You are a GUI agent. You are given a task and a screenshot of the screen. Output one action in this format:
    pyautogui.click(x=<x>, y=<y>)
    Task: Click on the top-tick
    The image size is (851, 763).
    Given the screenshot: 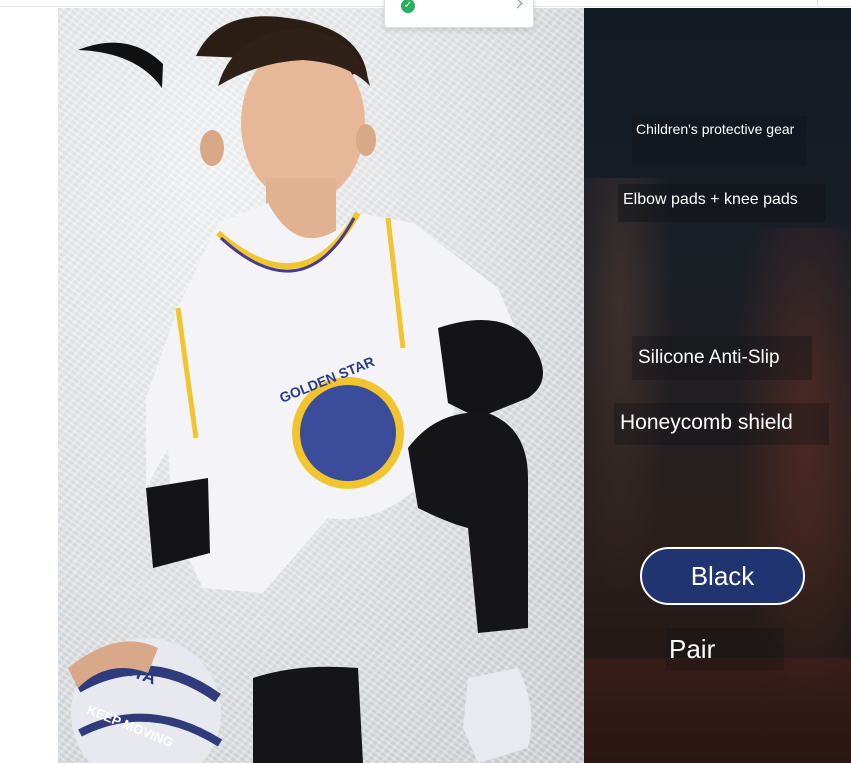 What is the action you would take?
    pyautogui.click(x=817, y=3)
    